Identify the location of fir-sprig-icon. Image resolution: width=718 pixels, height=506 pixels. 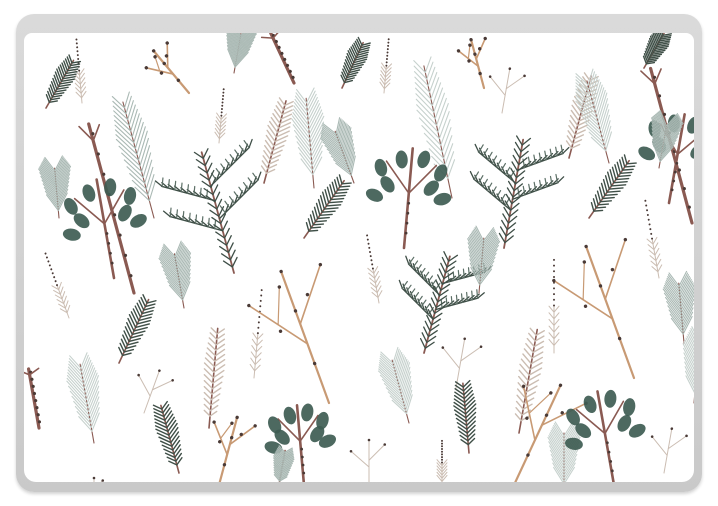
(208, 206).